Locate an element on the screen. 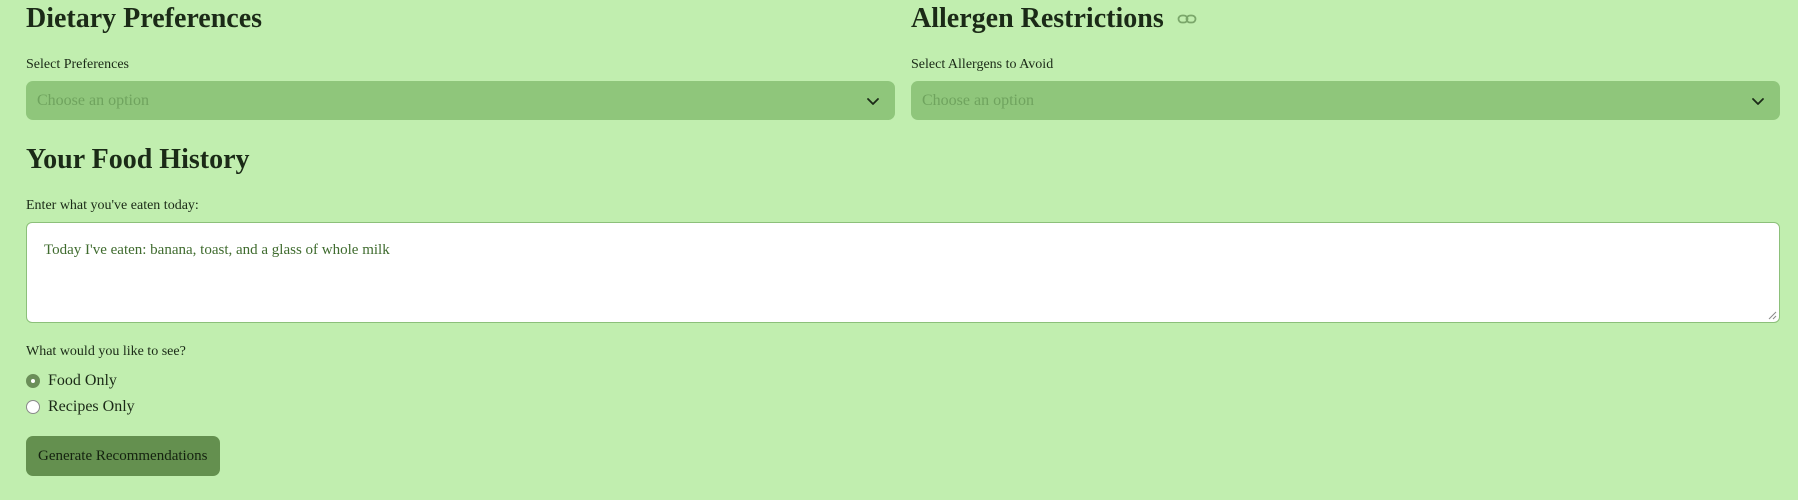  preferences-select: Choose an option is located at coordinates (460, 100).